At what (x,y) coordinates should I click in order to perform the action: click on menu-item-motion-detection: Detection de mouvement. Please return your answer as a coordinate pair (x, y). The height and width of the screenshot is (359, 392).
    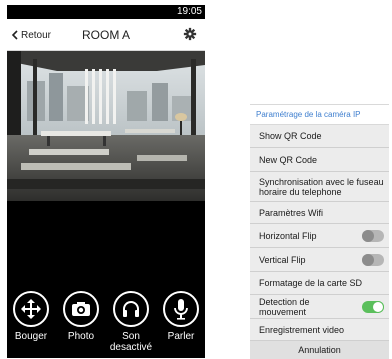
    Looking at the image, I should click on (319, 307).